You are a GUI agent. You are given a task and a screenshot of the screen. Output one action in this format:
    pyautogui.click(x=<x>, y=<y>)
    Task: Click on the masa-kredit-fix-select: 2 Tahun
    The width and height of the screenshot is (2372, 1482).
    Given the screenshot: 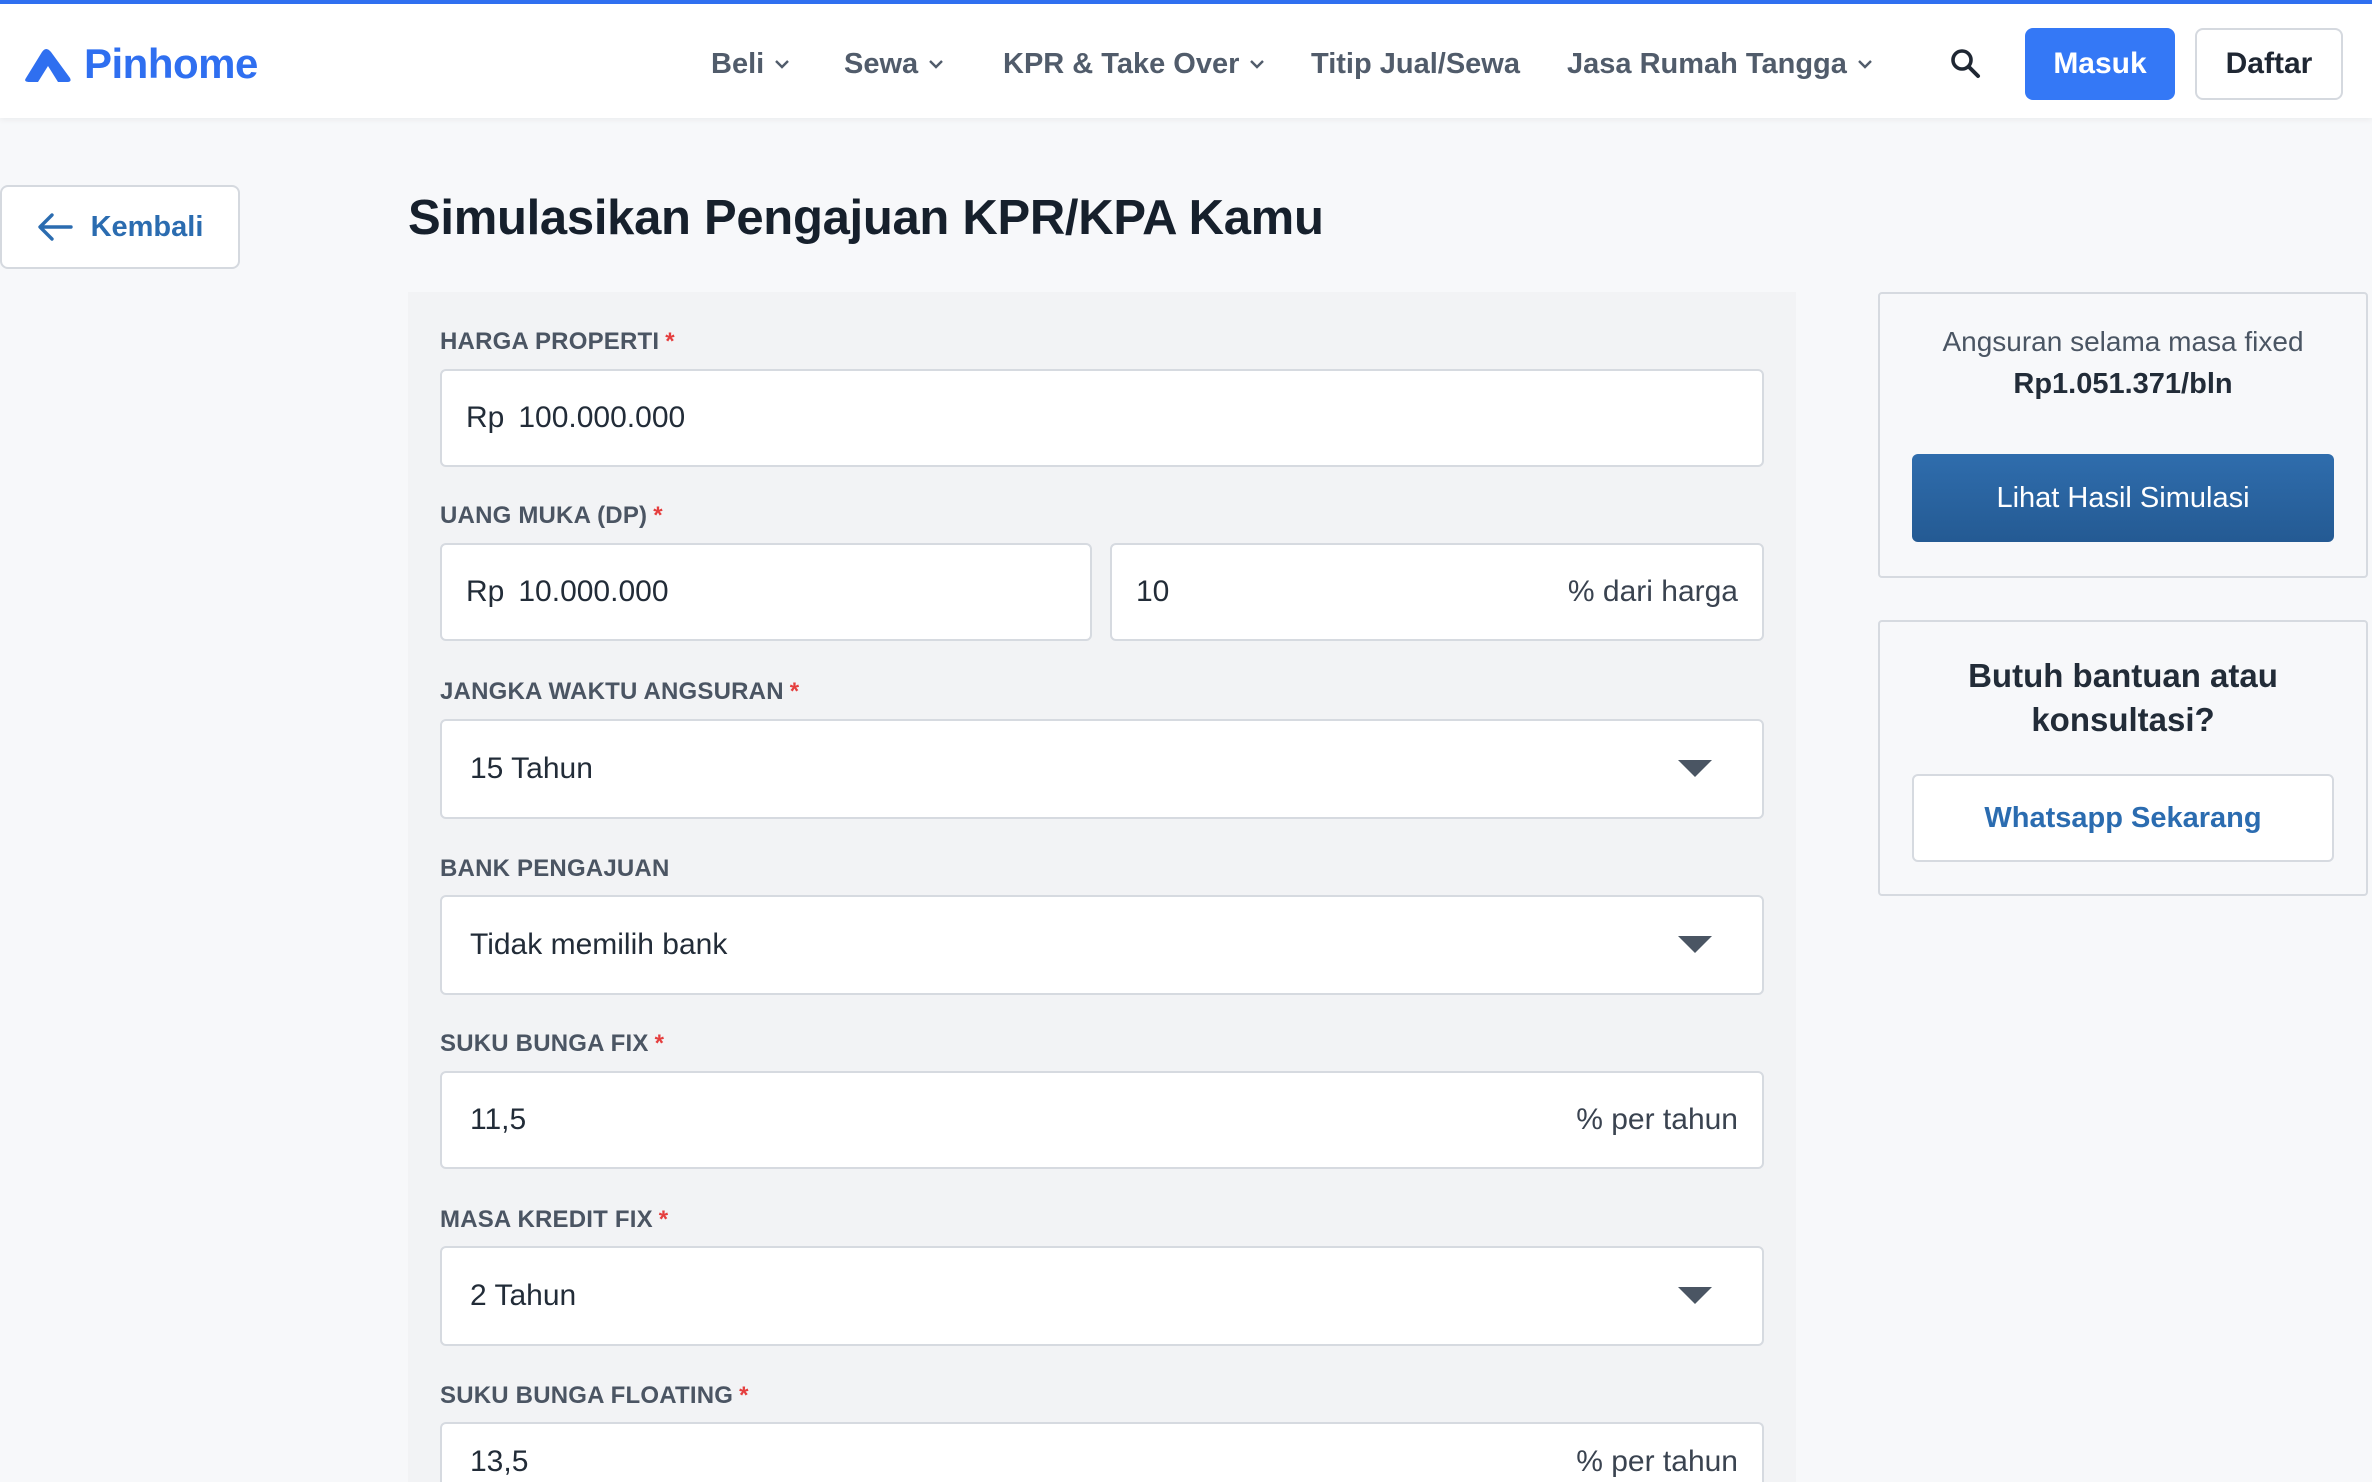 What is the action you would take?
    pyautogui.click(x=1102, y=1296)
    